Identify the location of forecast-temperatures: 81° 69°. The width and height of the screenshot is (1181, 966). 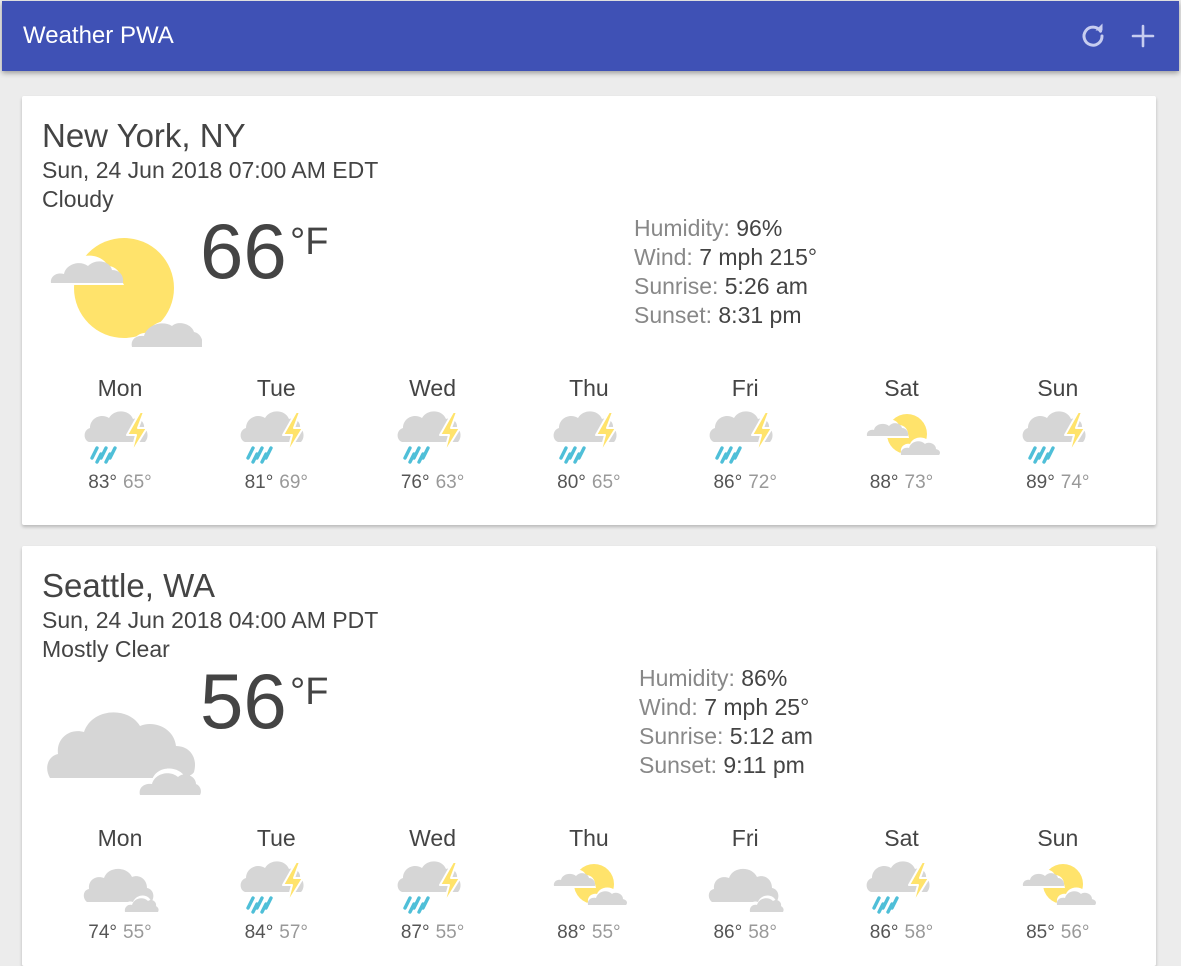
(276, 483).